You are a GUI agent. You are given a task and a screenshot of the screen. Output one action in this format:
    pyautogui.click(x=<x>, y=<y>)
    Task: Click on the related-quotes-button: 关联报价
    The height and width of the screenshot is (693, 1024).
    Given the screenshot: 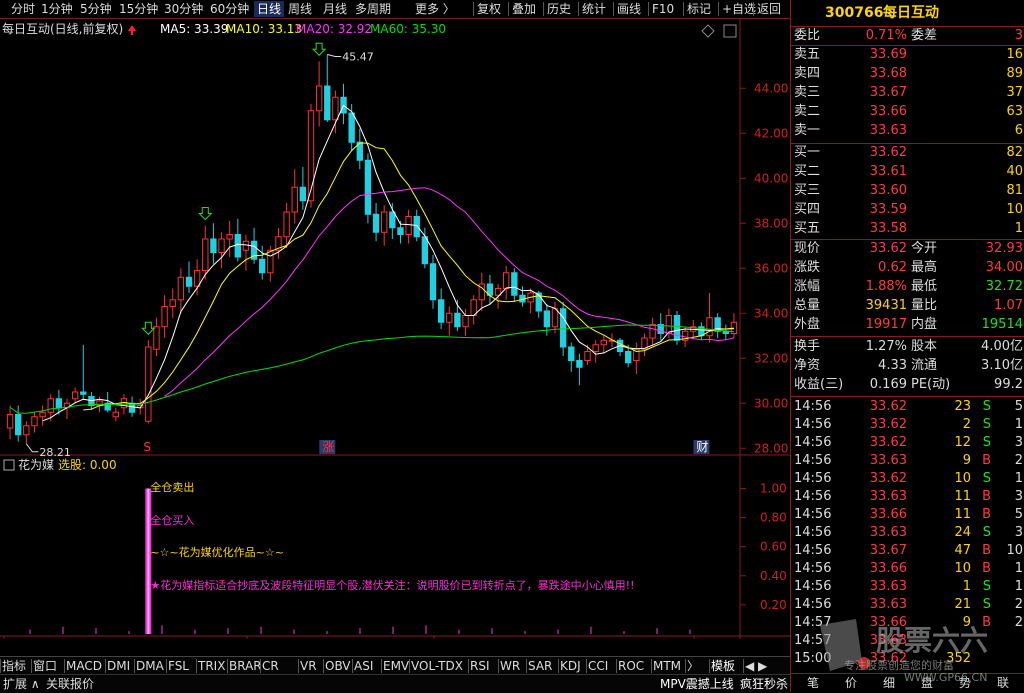 What is the action you would take?
    pyautogui.click(x=70, y=684)
    